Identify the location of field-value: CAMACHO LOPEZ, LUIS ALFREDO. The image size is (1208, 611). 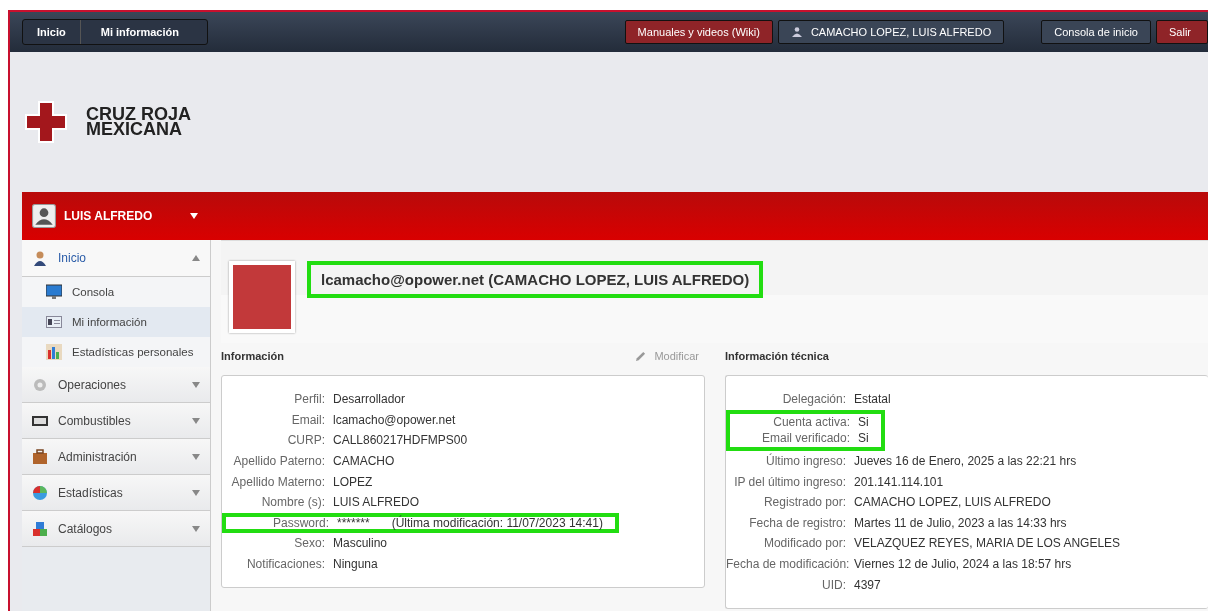
(952, 502).